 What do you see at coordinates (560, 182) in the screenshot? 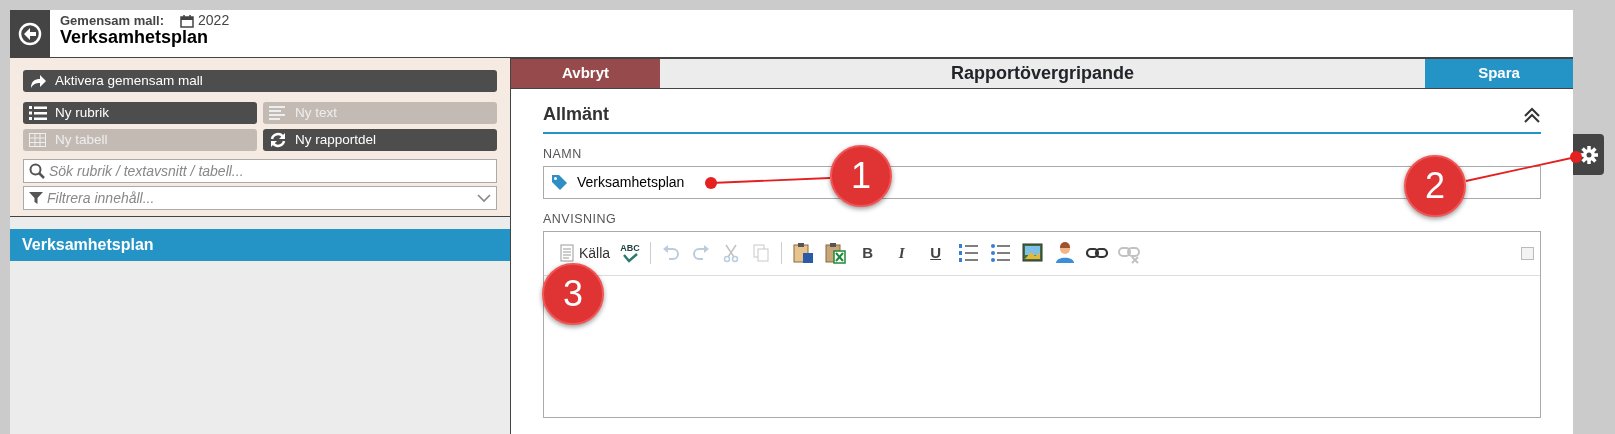
I see `tag-icon` at bounding box center [560, 182].